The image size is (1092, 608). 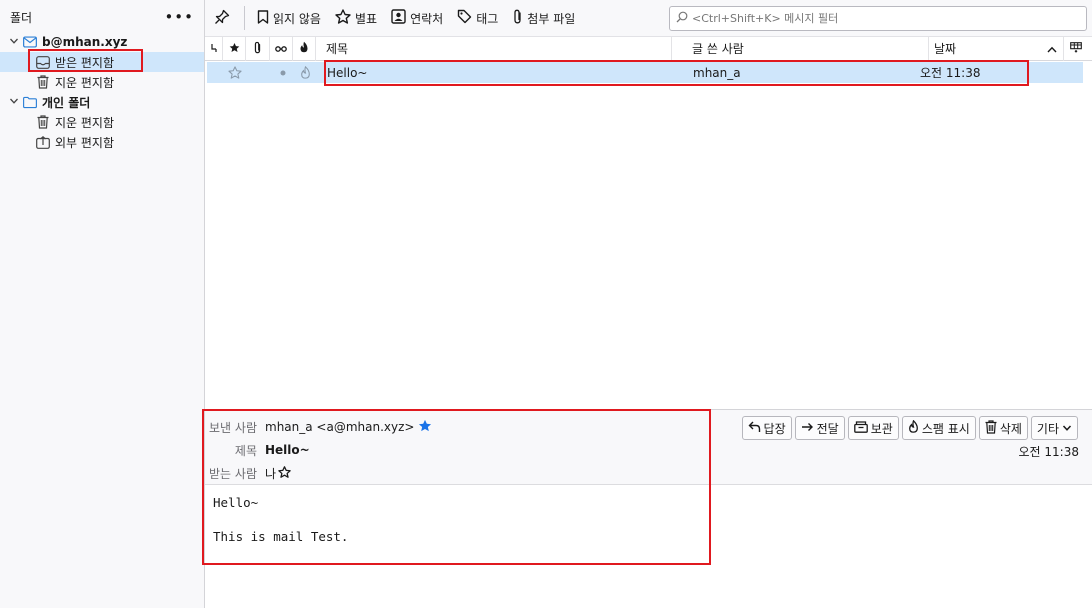 What do you see at coordinates (427, 18) in the screenshot?
I see `filter-contacts-label: 연락처` at bounding box center [427, 18].